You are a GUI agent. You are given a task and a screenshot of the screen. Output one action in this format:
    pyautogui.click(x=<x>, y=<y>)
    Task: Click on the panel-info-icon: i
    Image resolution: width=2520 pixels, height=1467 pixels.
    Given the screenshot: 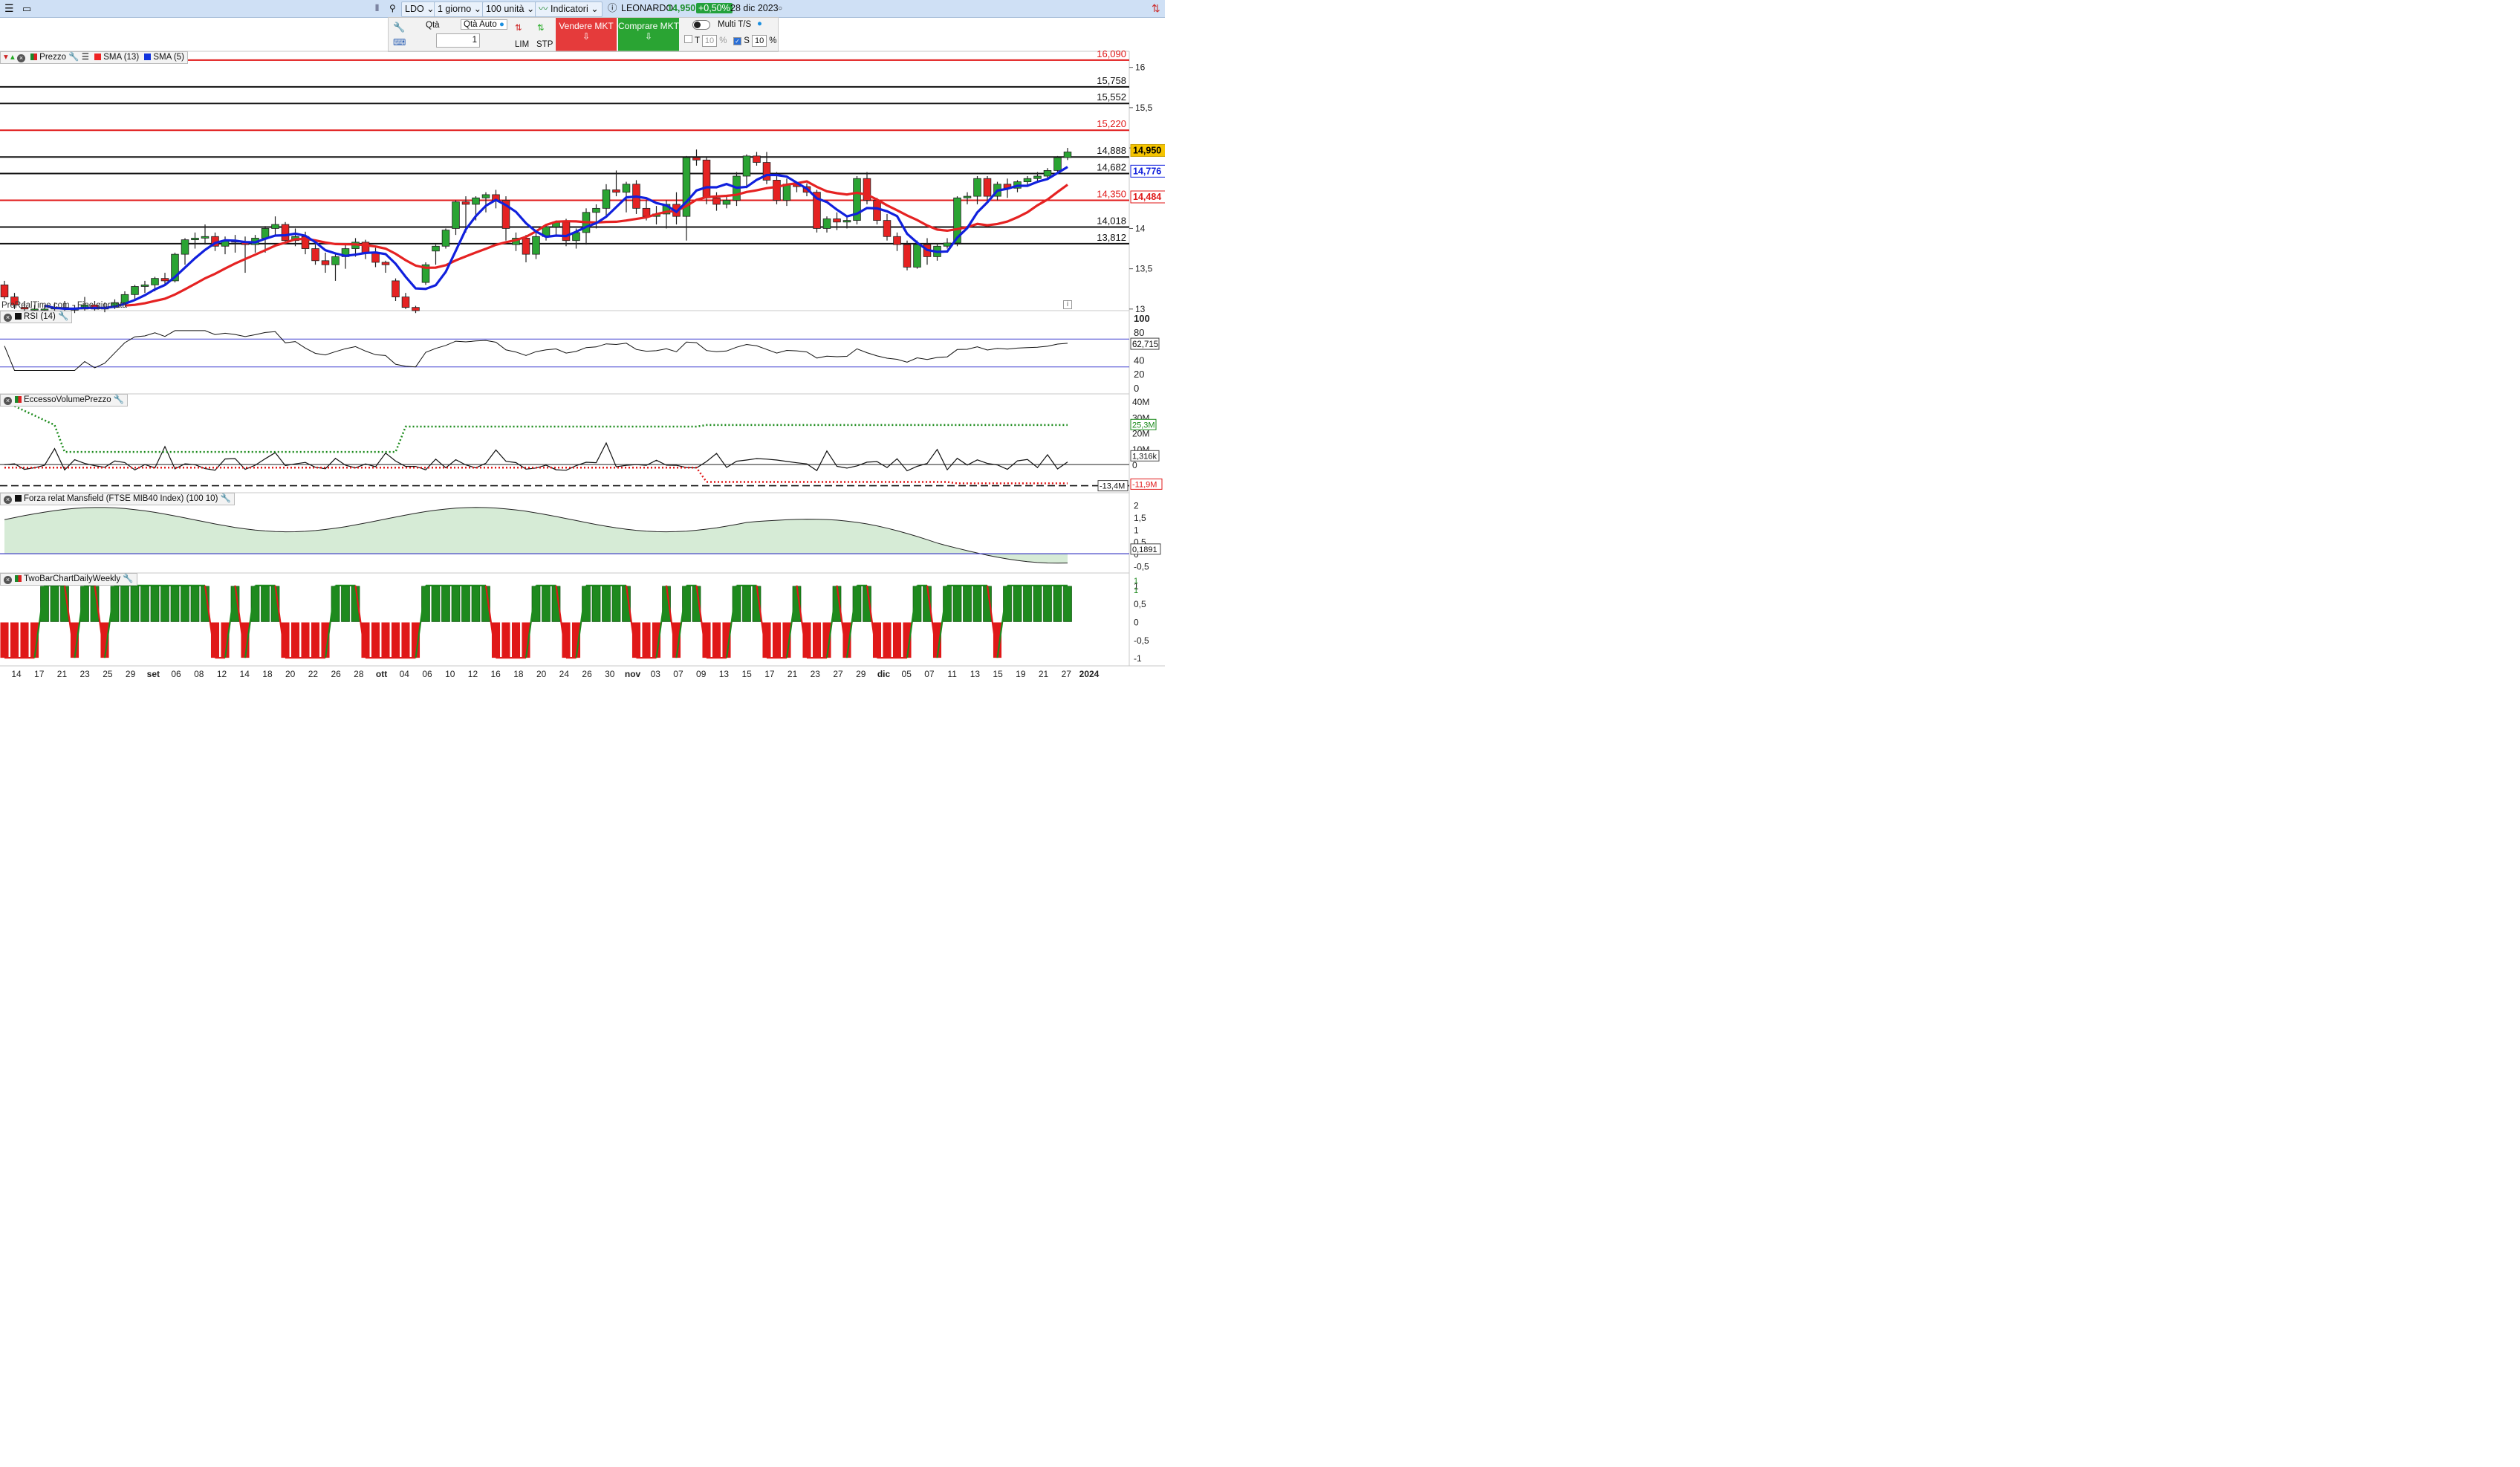 What is the action you would take?
    pyautogui.click(x=1067, y=304)
    